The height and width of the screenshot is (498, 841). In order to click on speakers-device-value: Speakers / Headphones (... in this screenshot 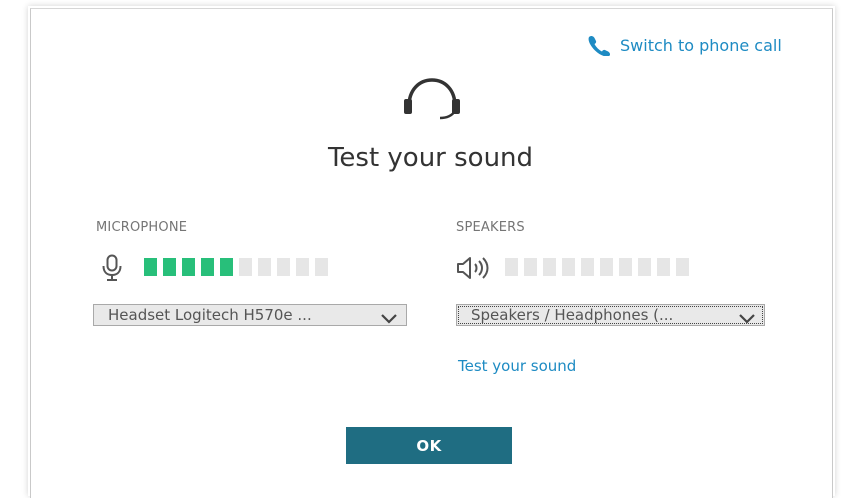, I will do `click(572, 315)`.